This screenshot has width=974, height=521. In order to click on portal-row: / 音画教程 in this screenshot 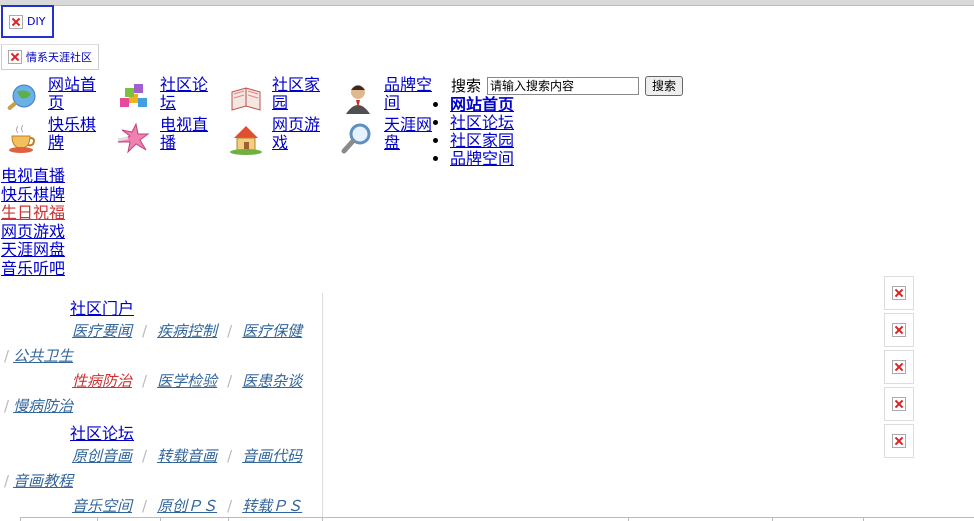, I will do `click(38, 480)`.